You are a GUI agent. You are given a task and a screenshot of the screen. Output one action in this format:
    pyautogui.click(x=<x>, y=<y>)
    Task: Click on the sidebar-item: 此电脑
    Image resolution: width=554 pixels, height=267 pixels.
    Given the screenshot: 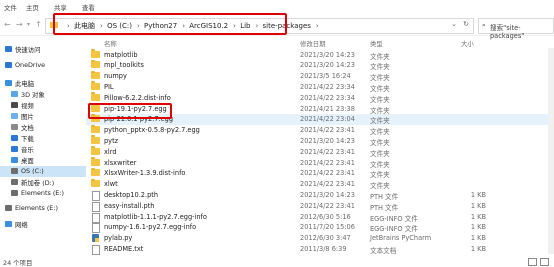 What is the action you would take?
    pyautogui.click(x=43, y=83)
    